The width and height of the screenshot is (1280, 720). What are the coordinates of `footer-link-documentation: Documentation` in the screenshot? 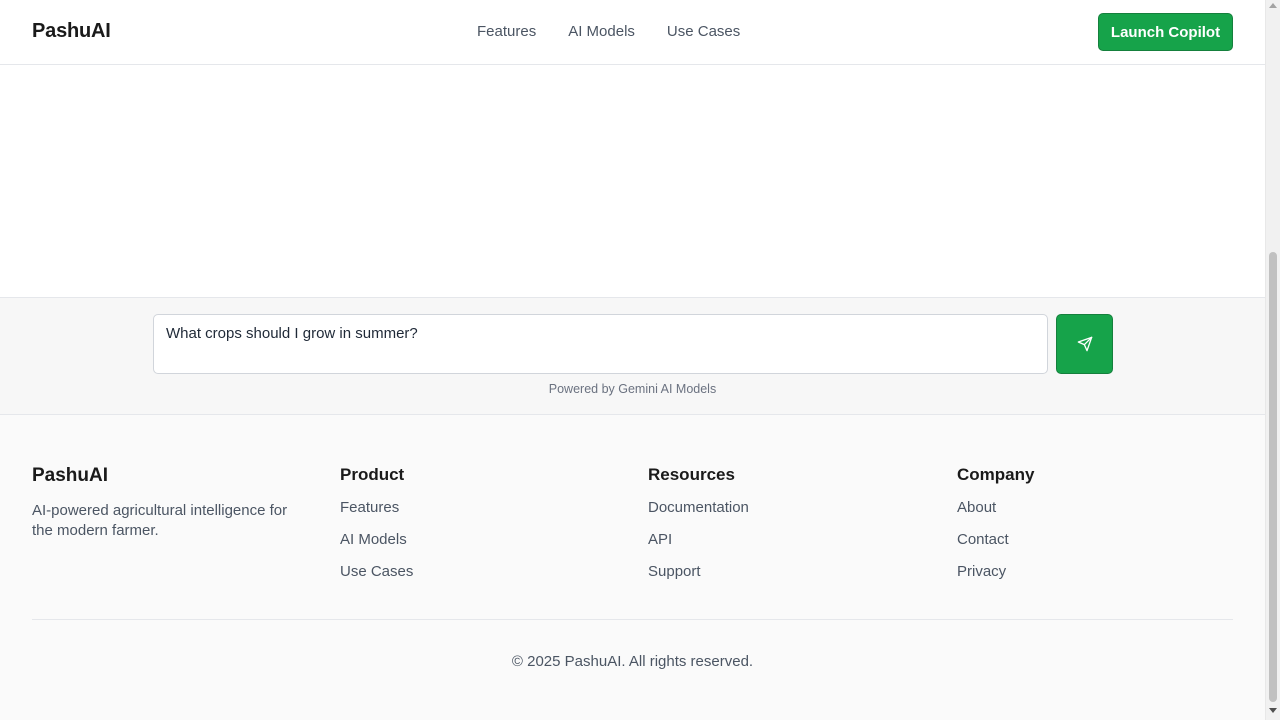 It's located at (698, 514).